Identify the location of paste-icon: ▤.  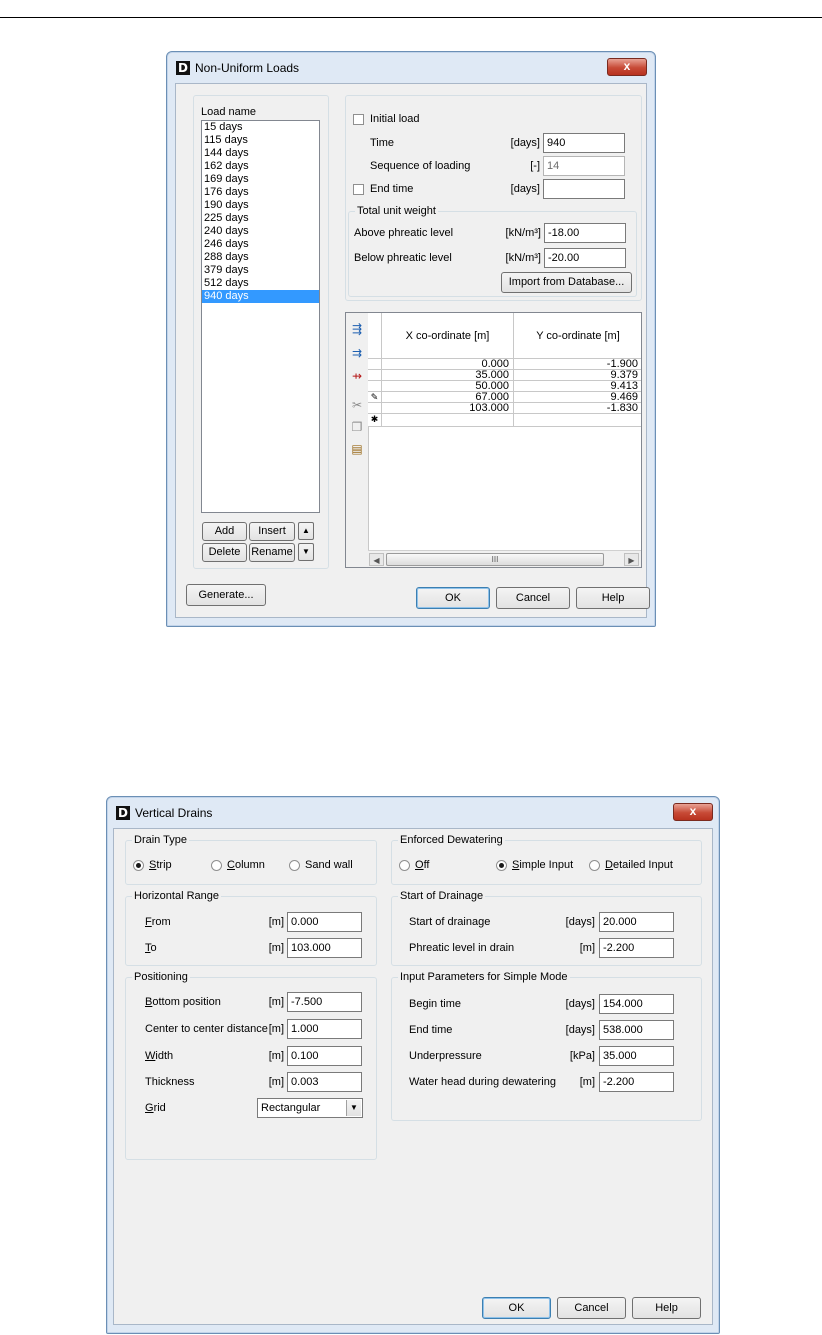
(357, 449).